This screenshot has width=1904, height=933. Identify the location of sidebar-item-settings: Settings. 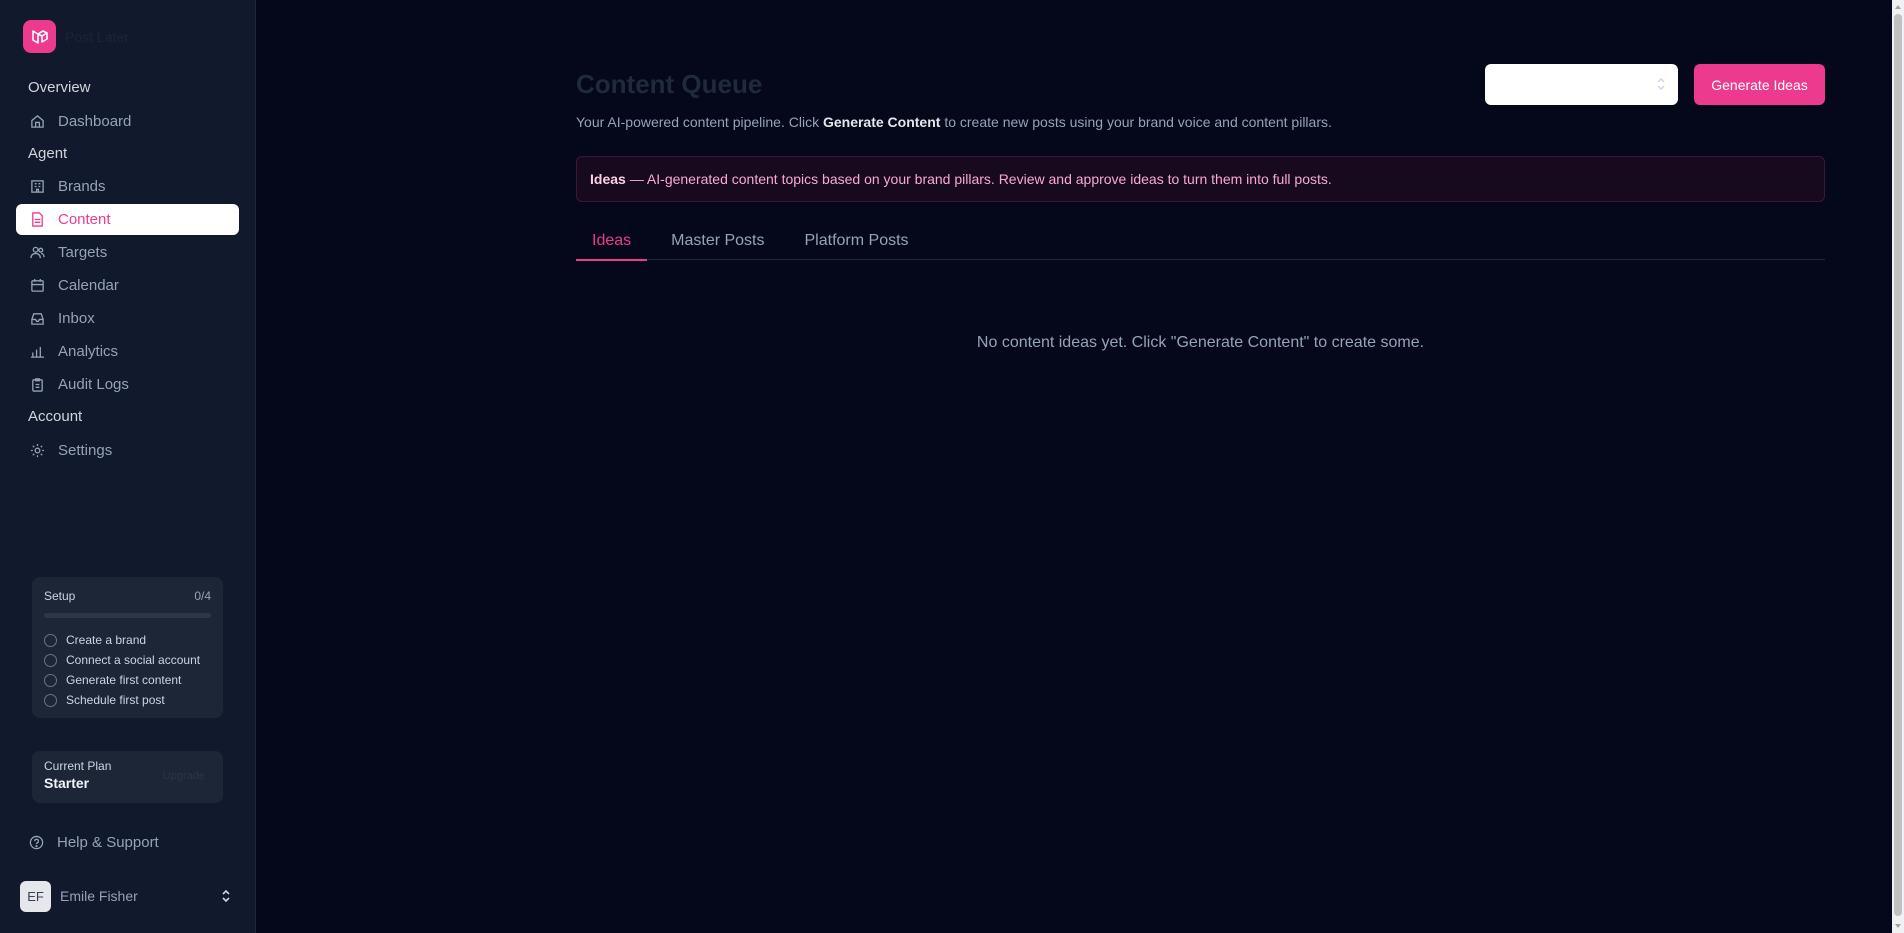
(127, 450).